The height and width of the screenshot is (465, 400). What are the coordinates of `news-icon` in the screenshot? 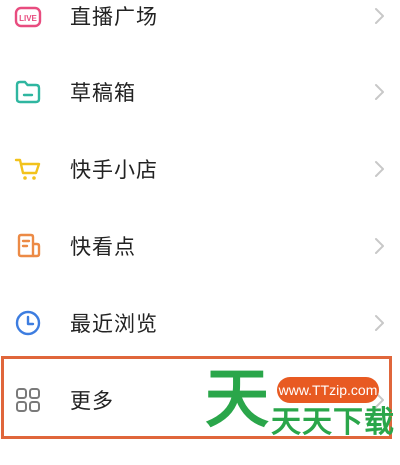 It's located at (28, 246).